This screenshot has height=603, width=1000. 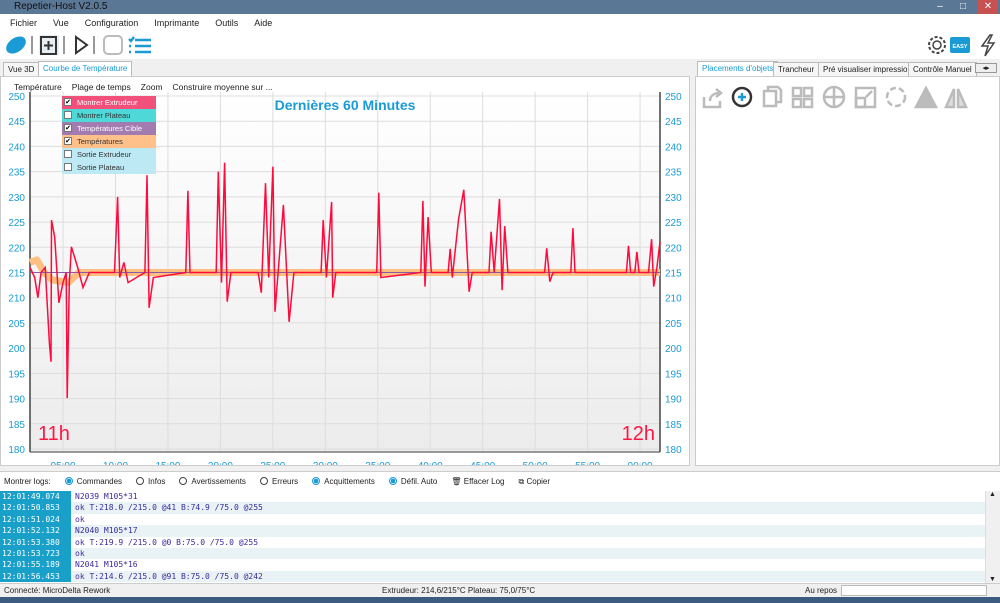 What do you see at coordinates (57, 590) in the screenshot?
I see `connection-status: Connecté: MicroDelta Rework` at bounding box center [57, 590].